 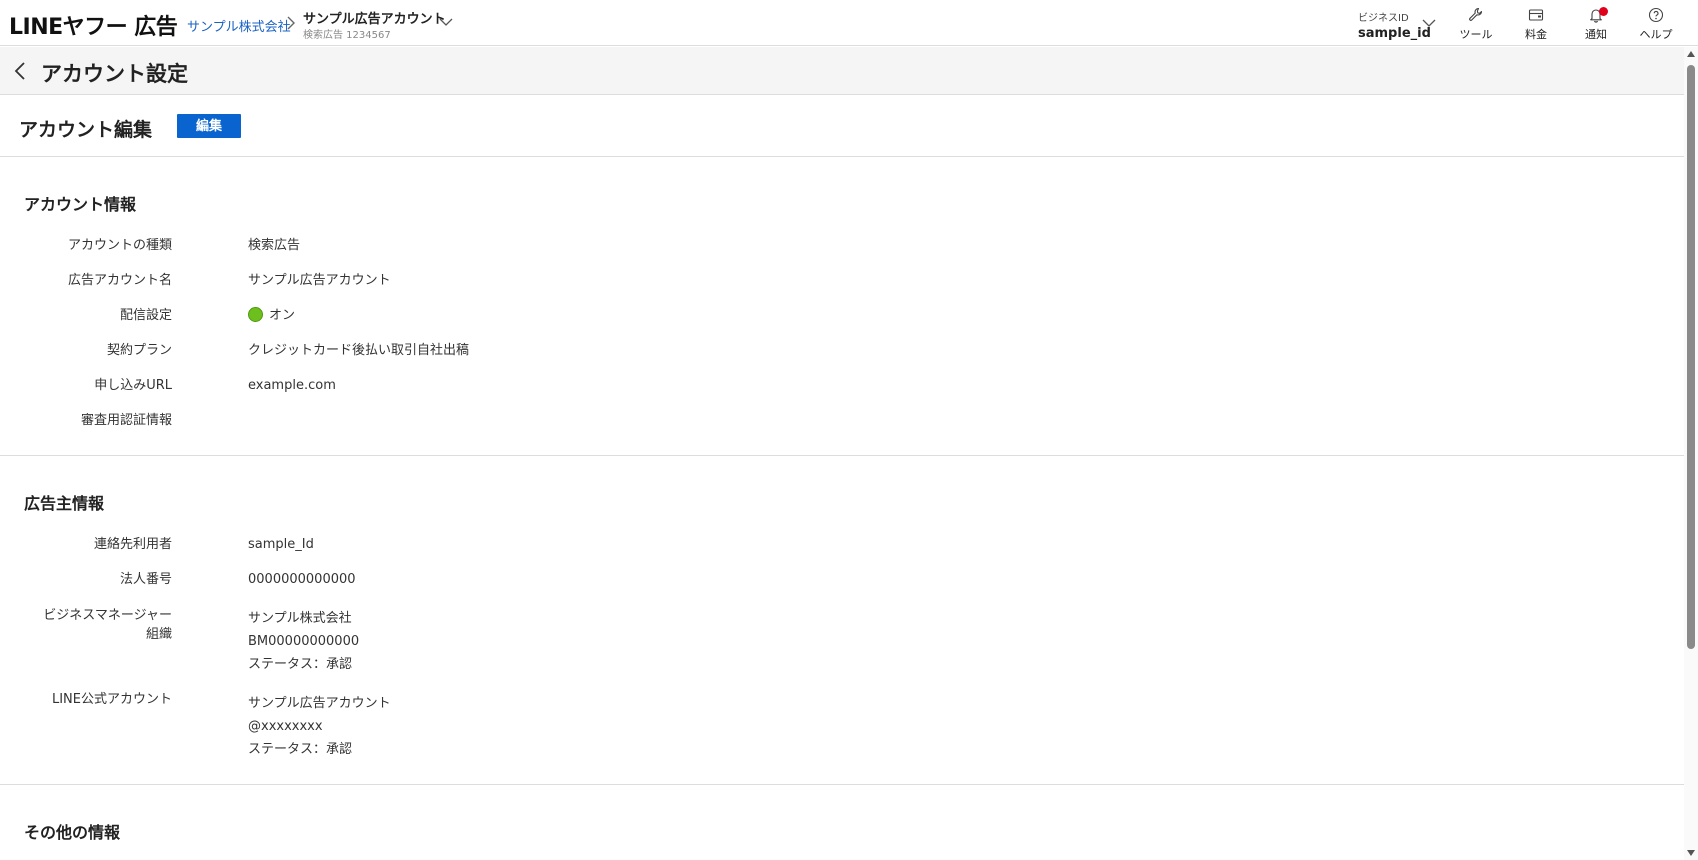 I want to click on row-value: 0000000000000, so click(x=302, y=579).